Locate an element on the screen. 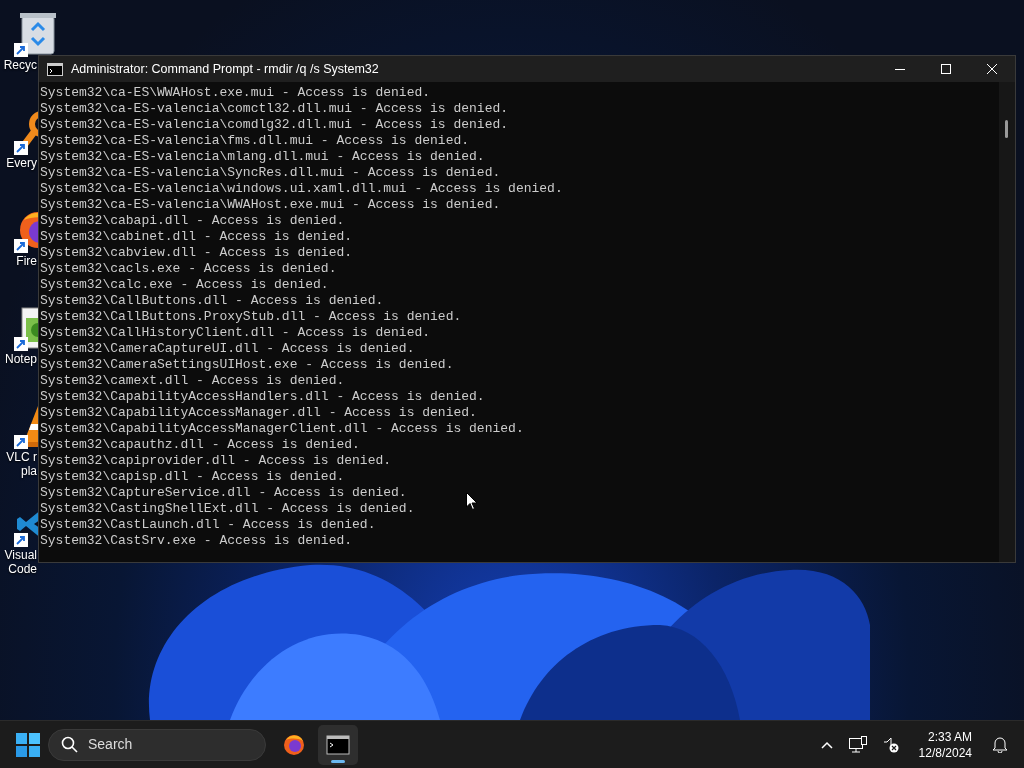 The image size is (1024, 768). windows-logo-icon is located at coordinates (28, 744).